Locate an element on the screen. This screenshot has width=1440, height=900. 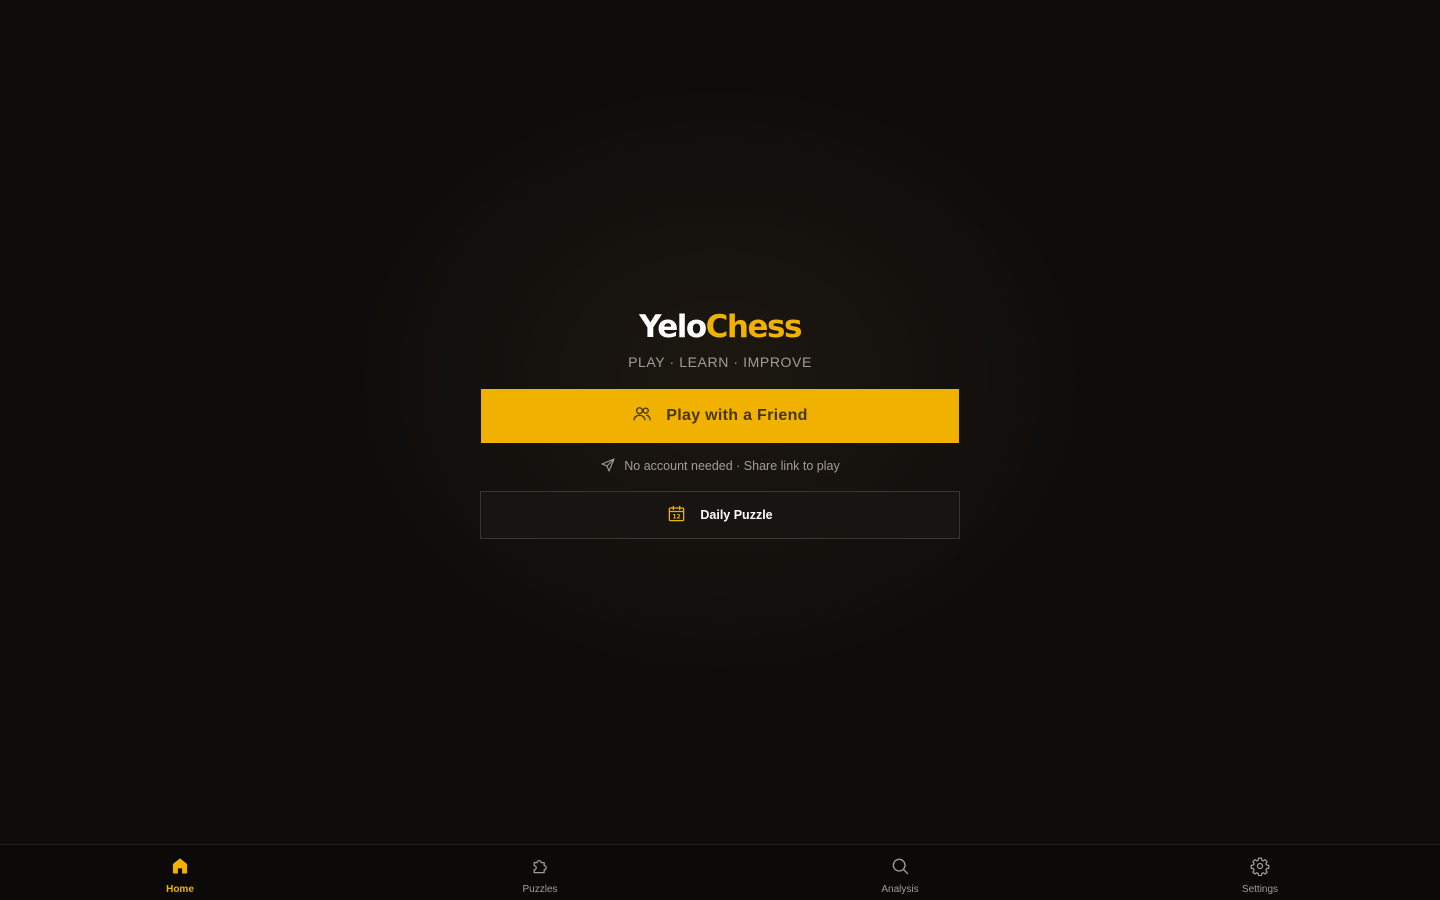
play-with-friend-button: Play with a Friend is located at coordinates (720, 416).